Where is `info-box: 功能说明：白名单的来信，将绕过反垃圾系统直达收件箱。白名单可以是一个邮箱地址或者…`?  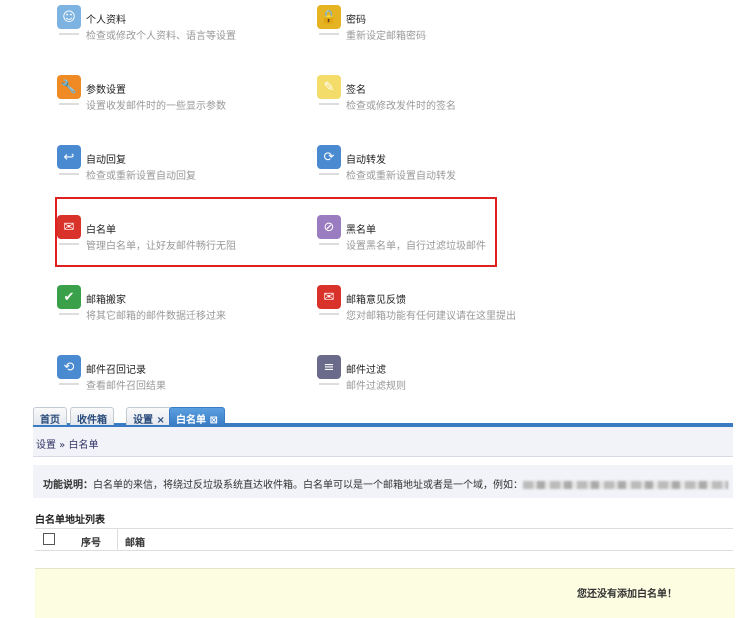
info-box: 功能说明：白名单的来信，将绕过反垃圾系统直达收件箱。白名单可以是一个邮箱地址或者… is located at coordinates (383, 481).